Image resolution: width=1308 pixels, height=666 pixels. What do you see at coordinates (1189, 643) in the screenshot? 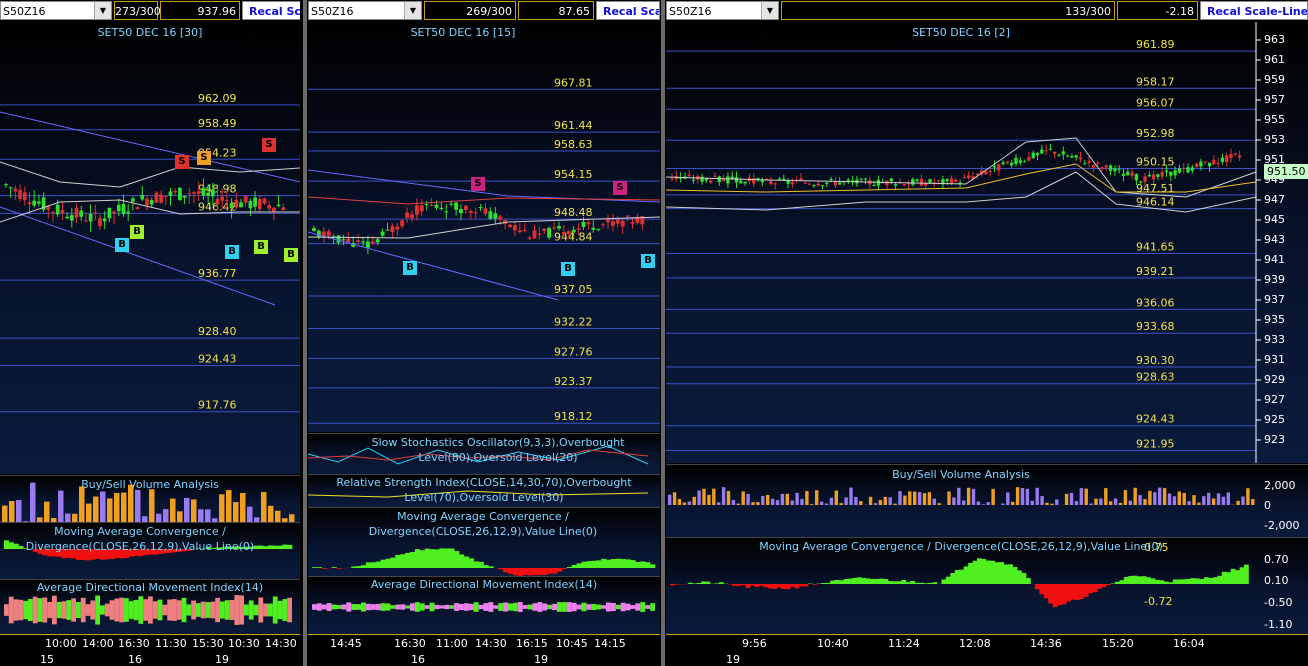
I see `time-tick: 16:04` at bounding box center [1189, 643].